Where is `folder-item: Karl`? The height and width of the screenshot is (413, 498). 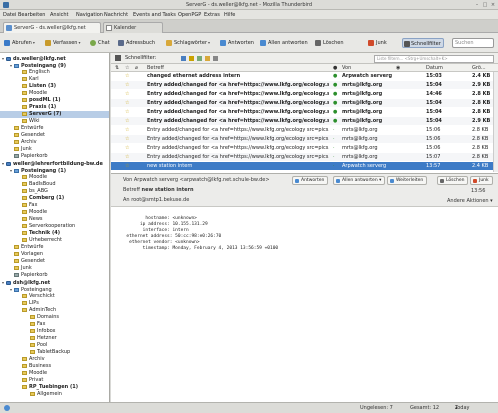 folder-item: Karl is located at coordinates (54, 79).